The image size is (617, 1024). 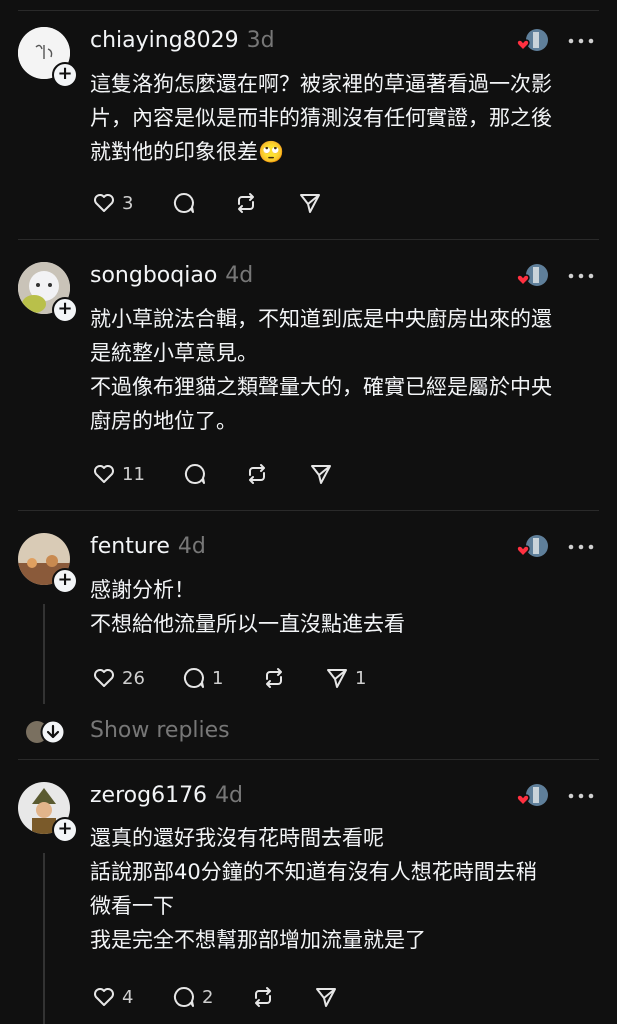 I want to click on like-button: 11, so click(x=118, y=474).